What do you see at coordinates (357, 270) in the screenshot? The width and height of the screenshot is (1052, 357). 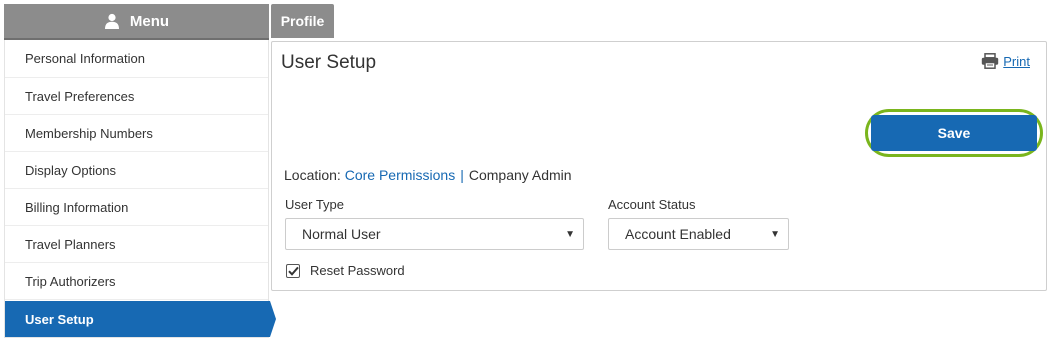 I see `reset-password-label: Reset Password` at bounding box center [357, 270].